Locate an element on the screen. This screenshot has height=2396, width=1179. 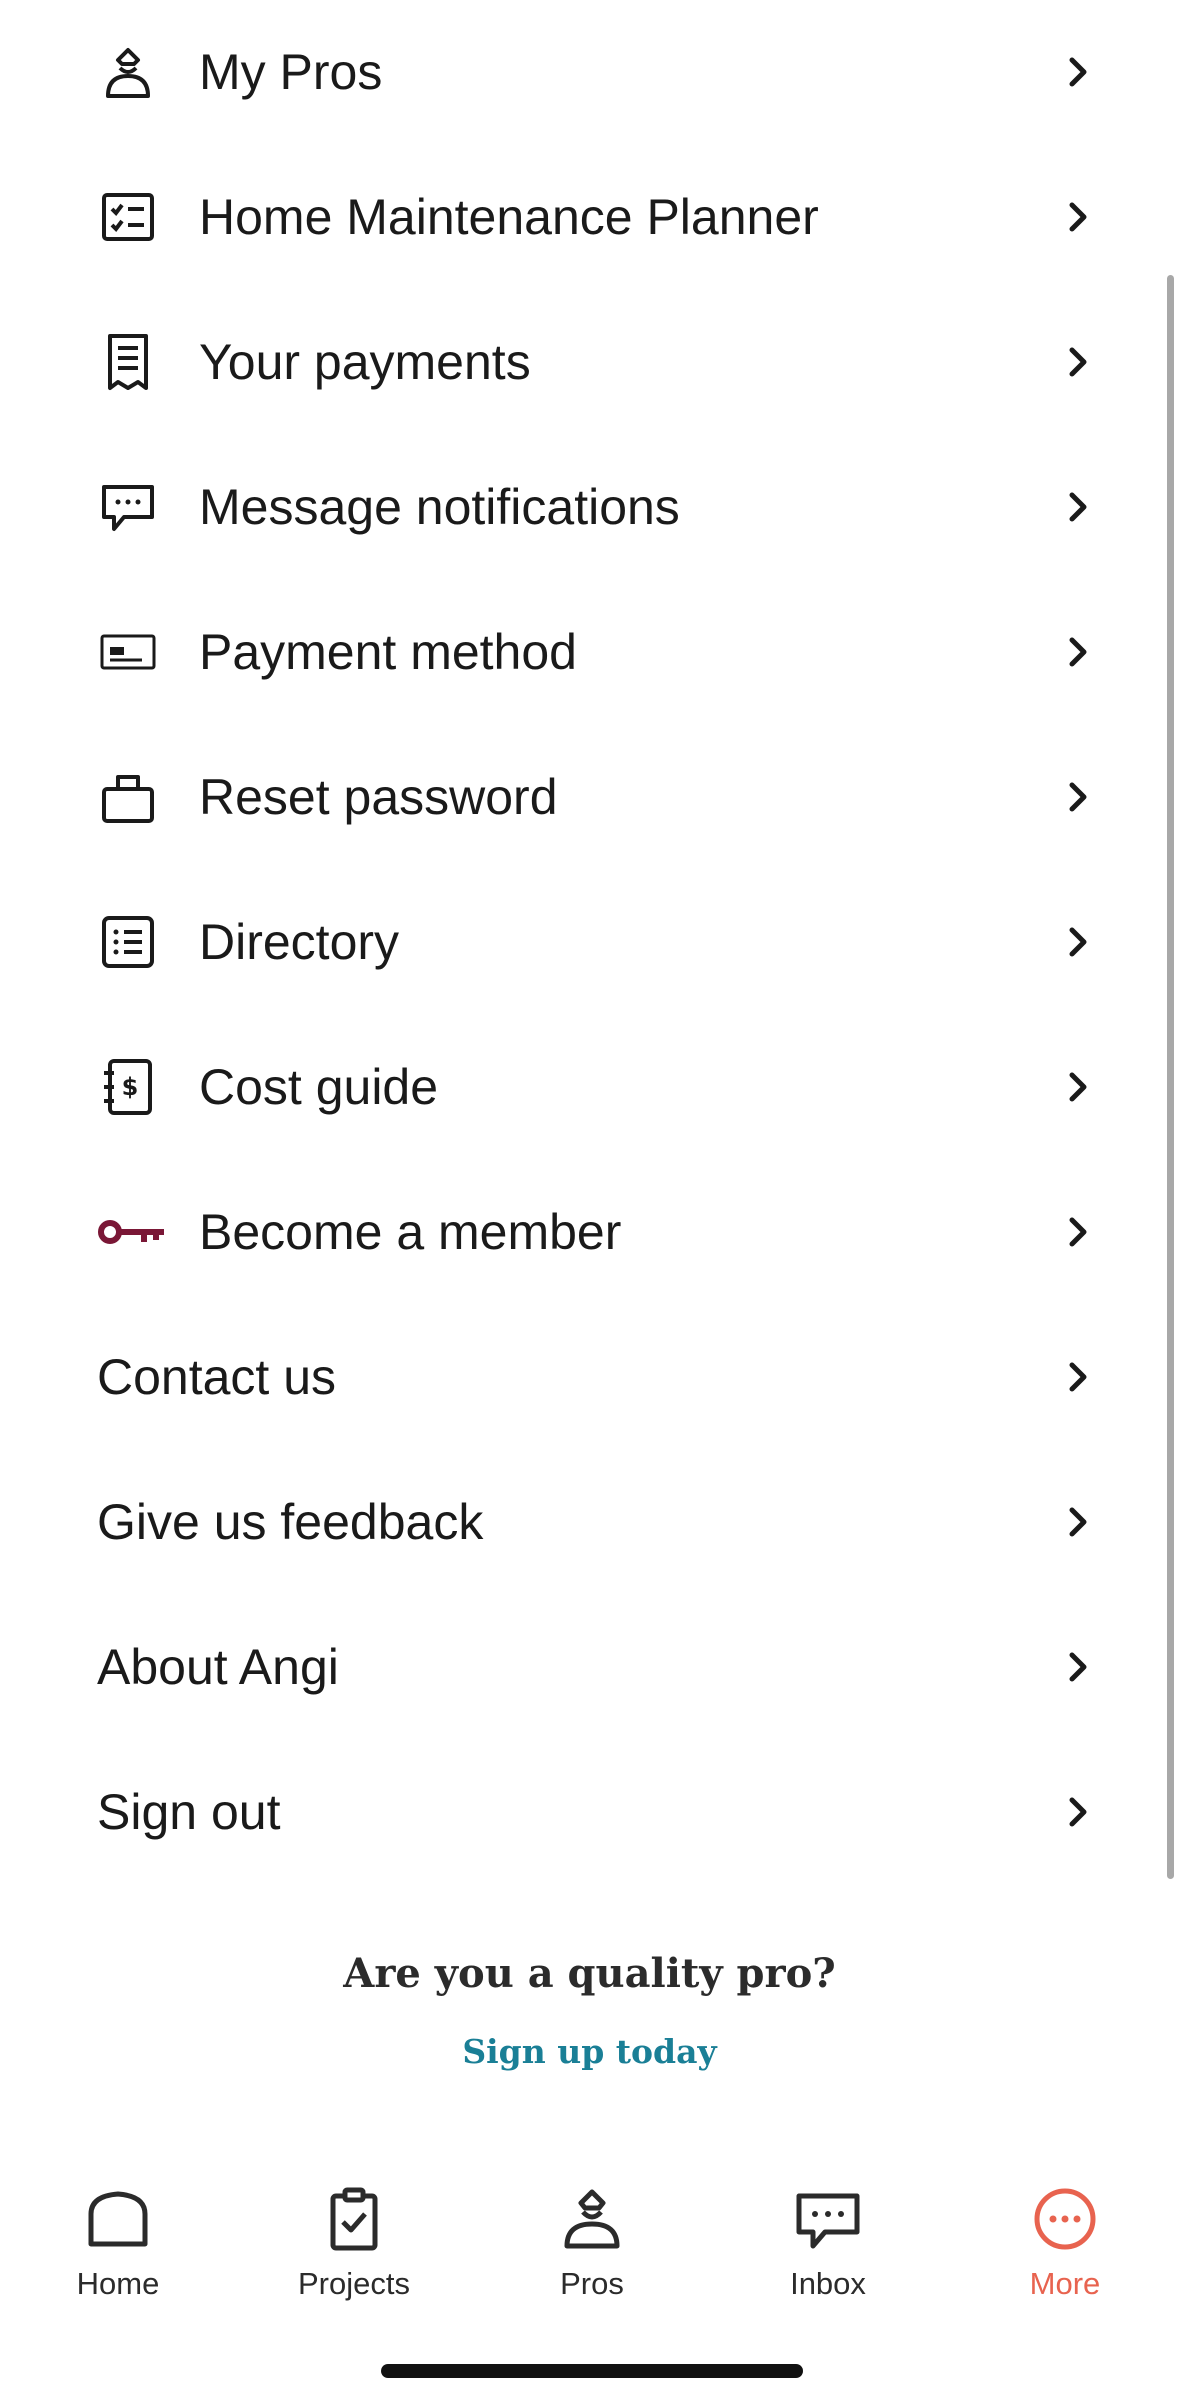
home-indicator is located at coordinates (592, 2371).